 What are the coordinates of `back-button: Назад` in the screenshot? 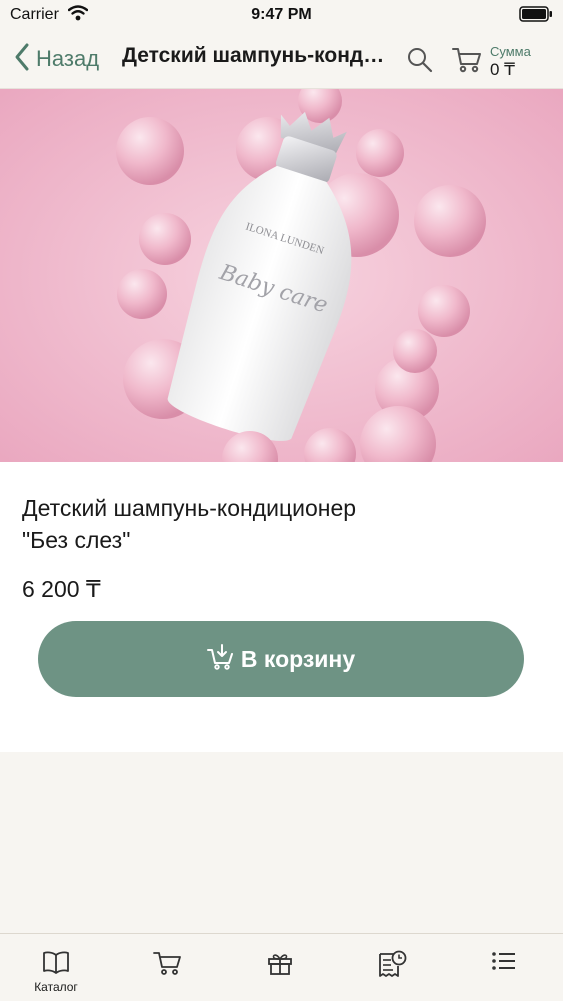 It's located at (56, 59).